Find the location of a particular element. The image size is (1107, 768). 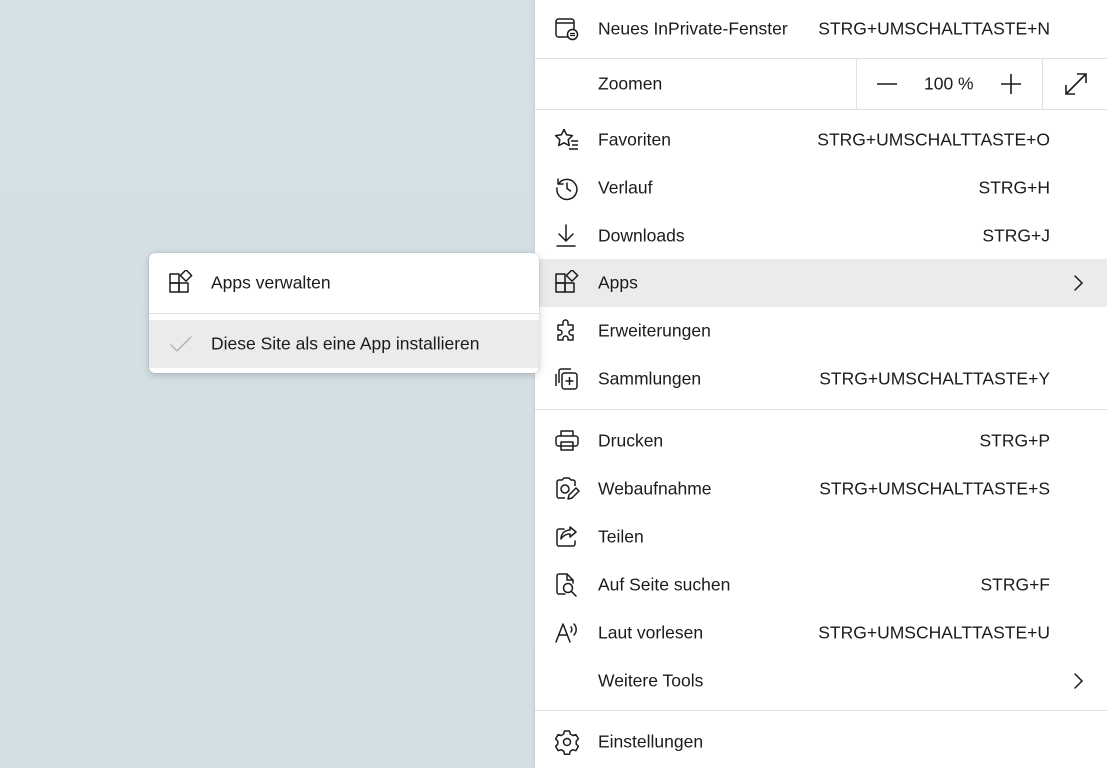

menu-item-collections: Sammlungen STRG+UMSCHALTTASTE+Y is located at coordinates (821, 379).